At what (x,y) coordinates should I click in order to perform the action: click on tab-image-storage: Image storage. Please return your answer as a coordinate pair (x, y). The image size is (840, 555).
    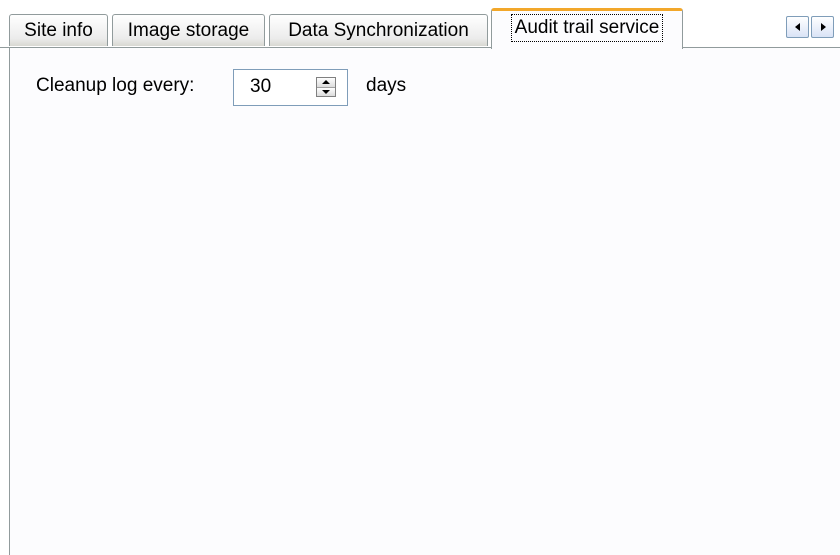
    Looking at the image, I should click on (188, 30).